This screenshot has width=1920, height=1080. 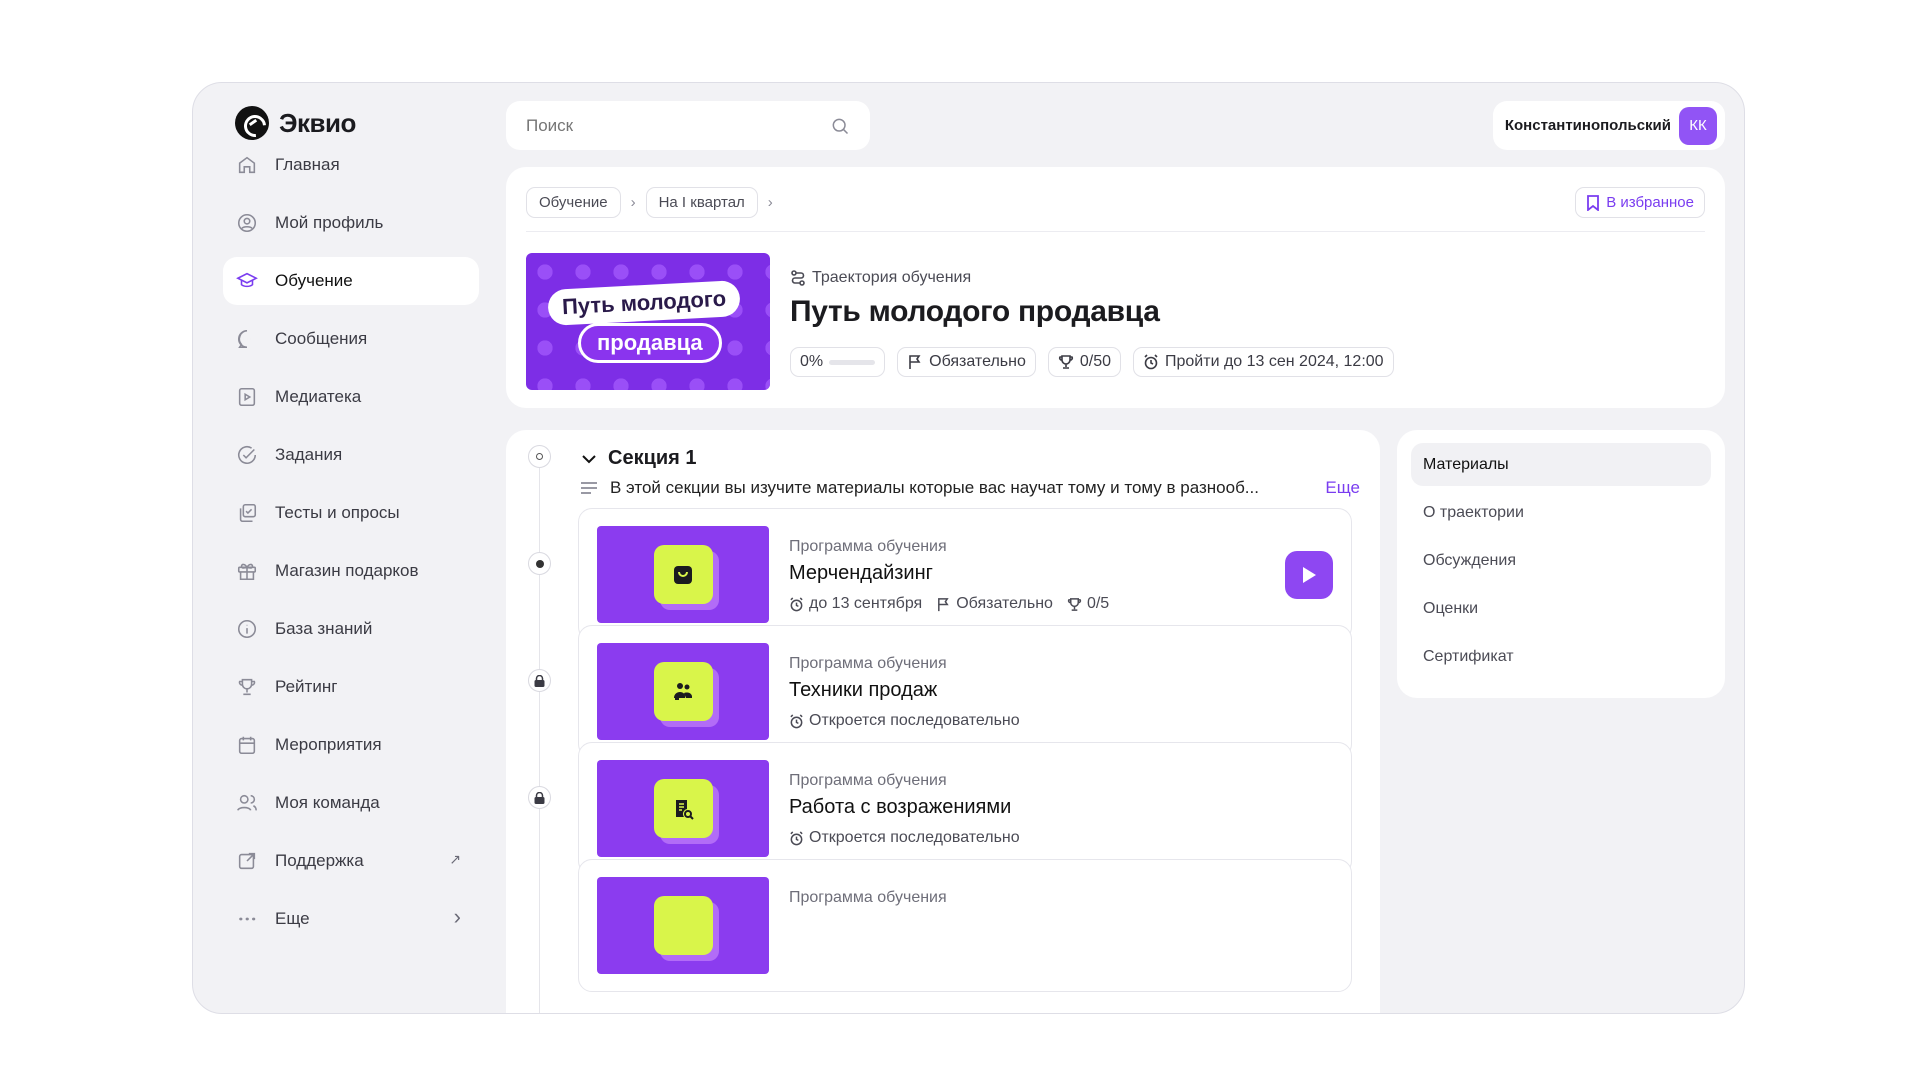 I want to click on breadcrumb-item: Обучение, so click(x=573, y=202).